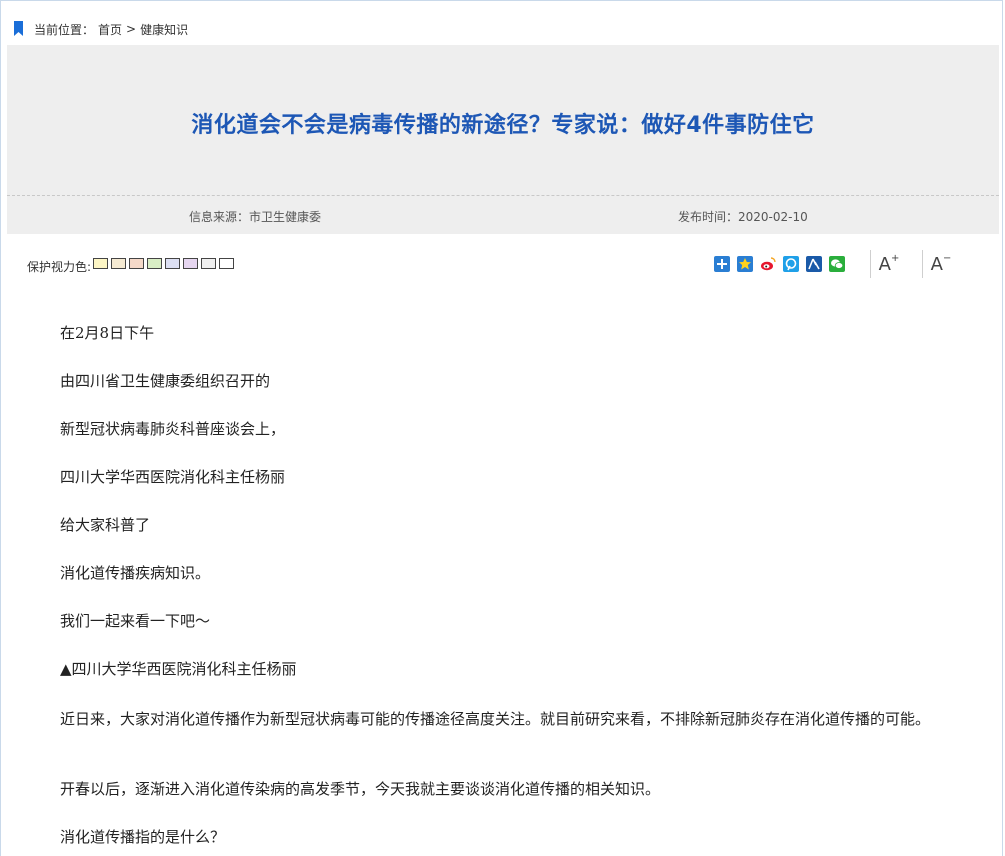 The width and height of the screenshot is (1005, 856). Describe the element at coordinates (722, 264) in the screenshot. I see `plus-share-icon` at that location.